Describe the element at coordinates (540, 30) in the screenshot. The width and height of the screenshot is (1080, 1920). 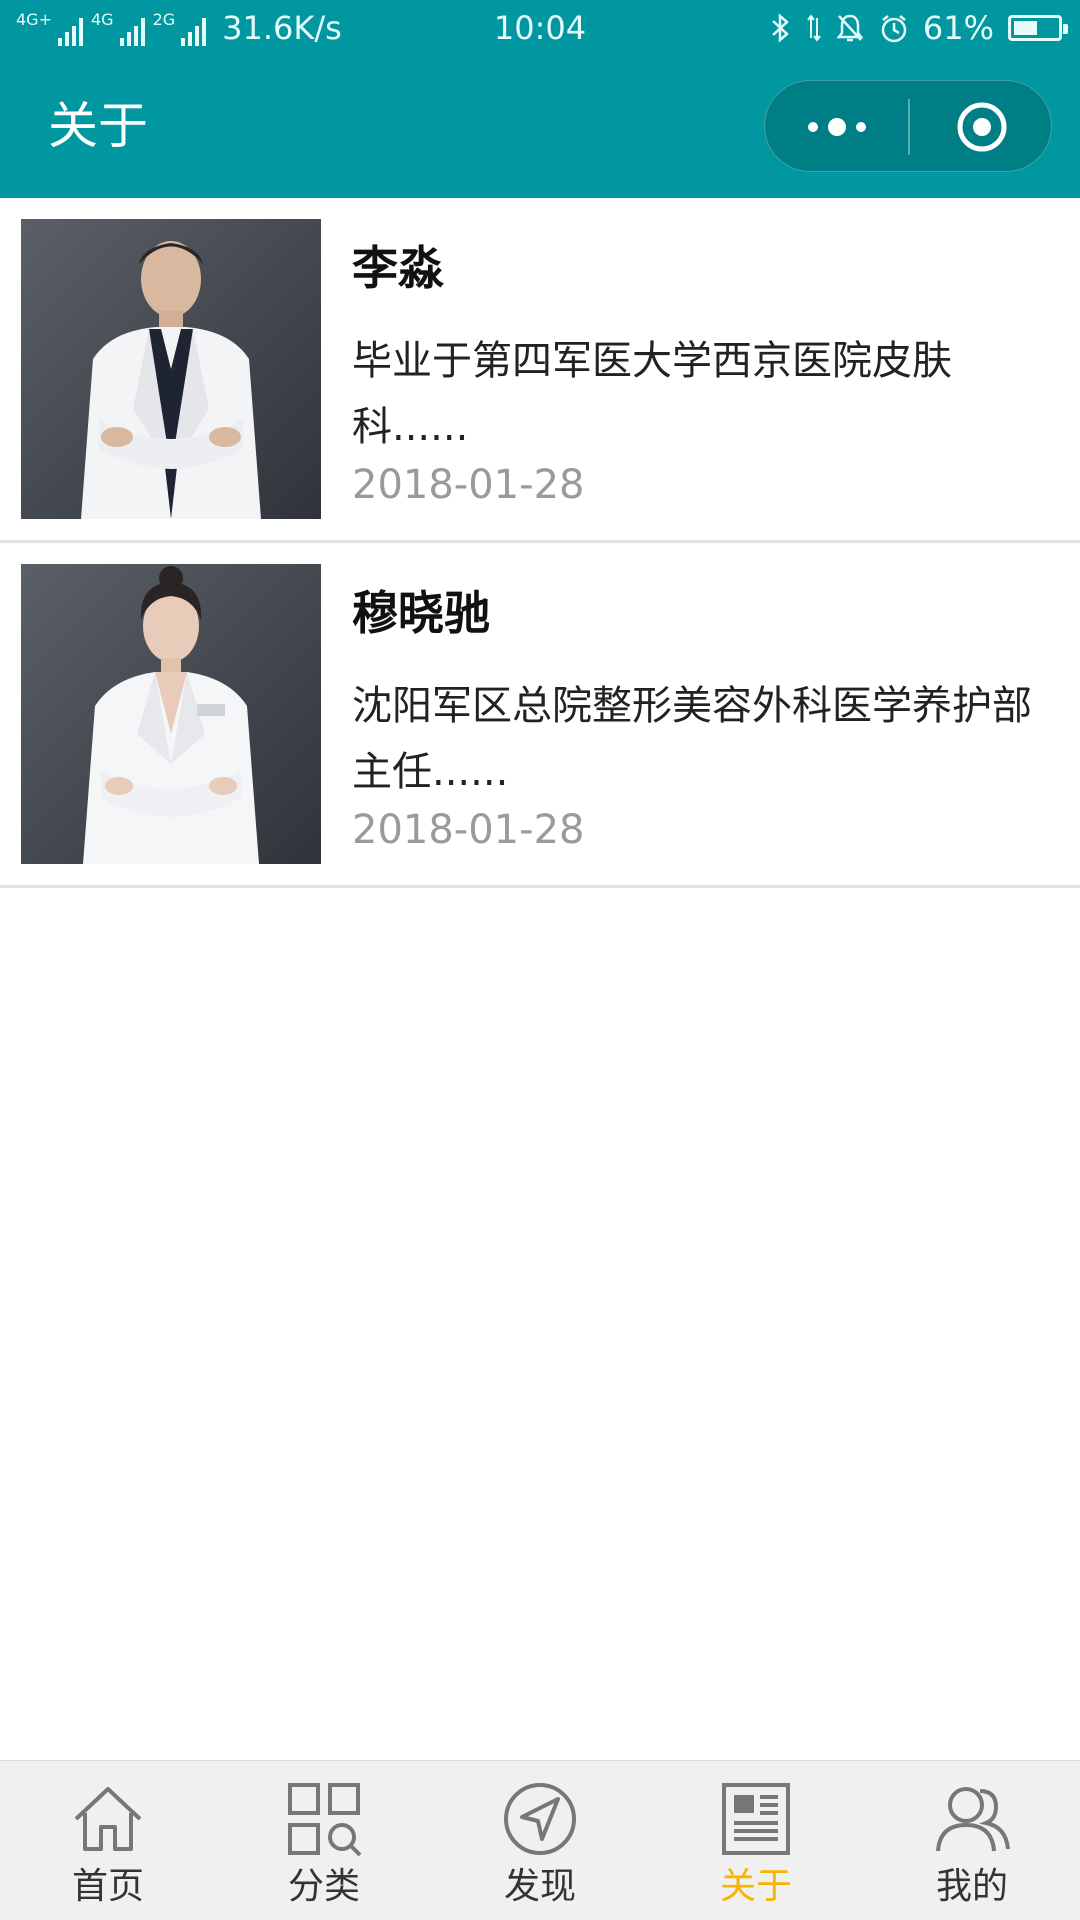
I see `status-bar: 4G+ 4G 2G 31.6K/s 10:04 61%` at that location.